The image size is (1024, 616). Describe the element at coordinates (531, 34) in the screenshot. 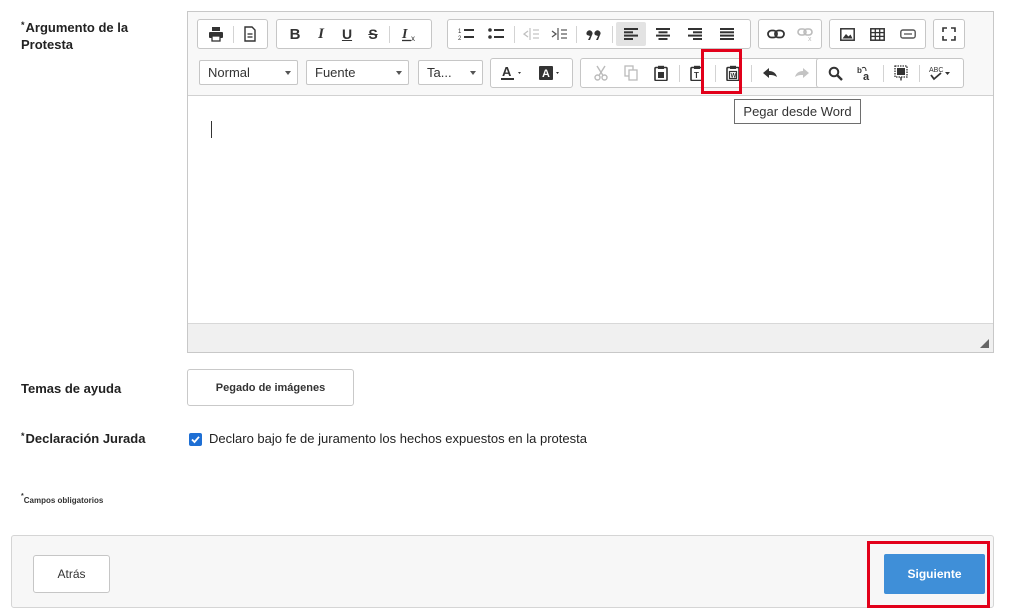

I see `outdent-button` at that location.